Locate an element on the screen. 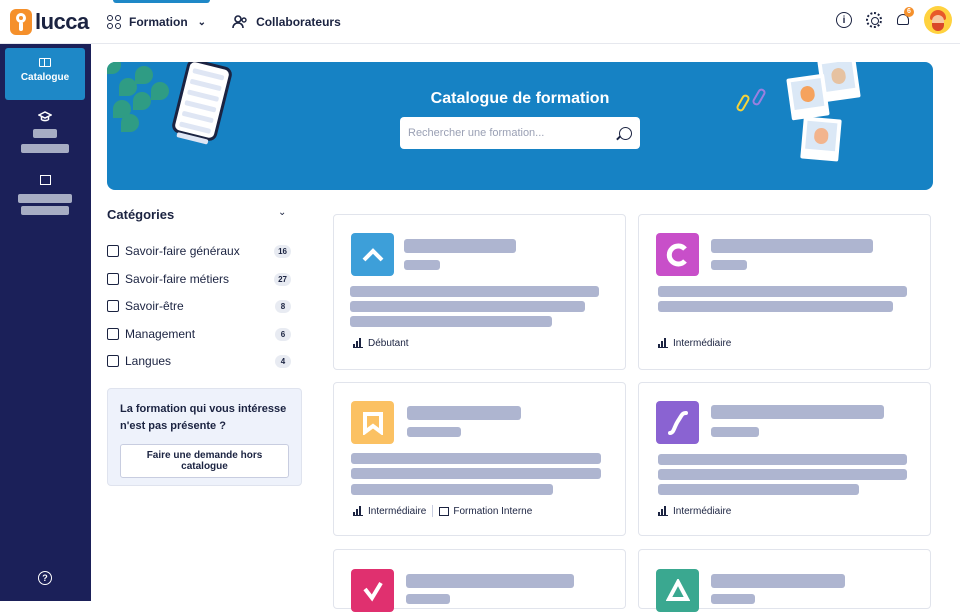  level-tag: Intermédiaire is located at coordinates (694, 343).